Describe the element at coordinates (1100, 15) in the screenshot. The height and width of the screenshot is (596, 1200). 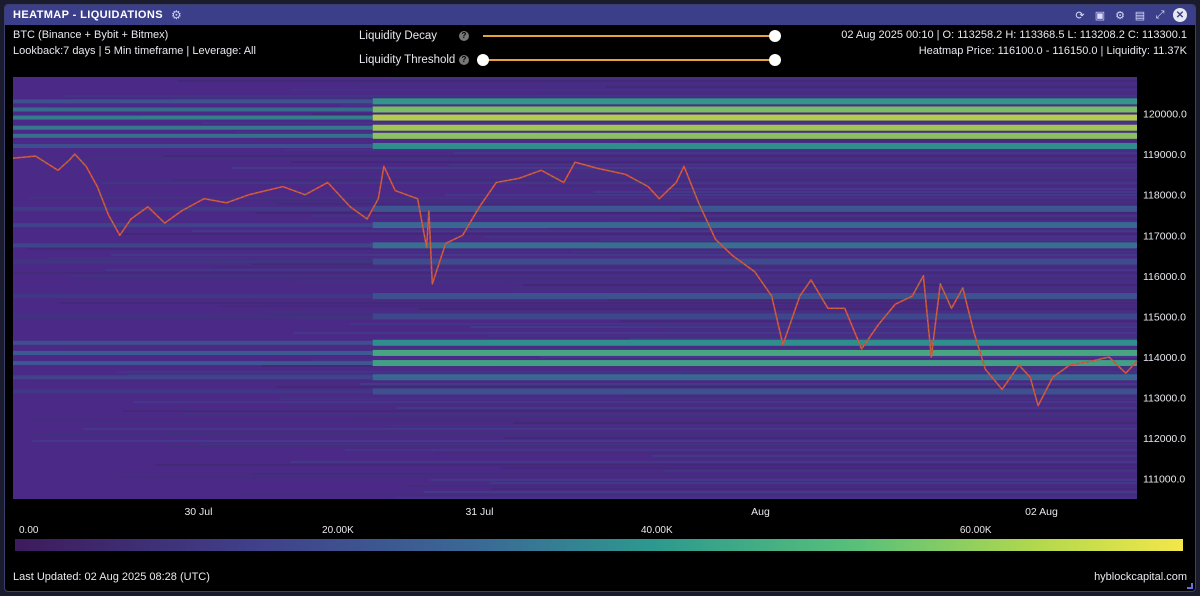
I see `camera-icon: ▣` at that location.